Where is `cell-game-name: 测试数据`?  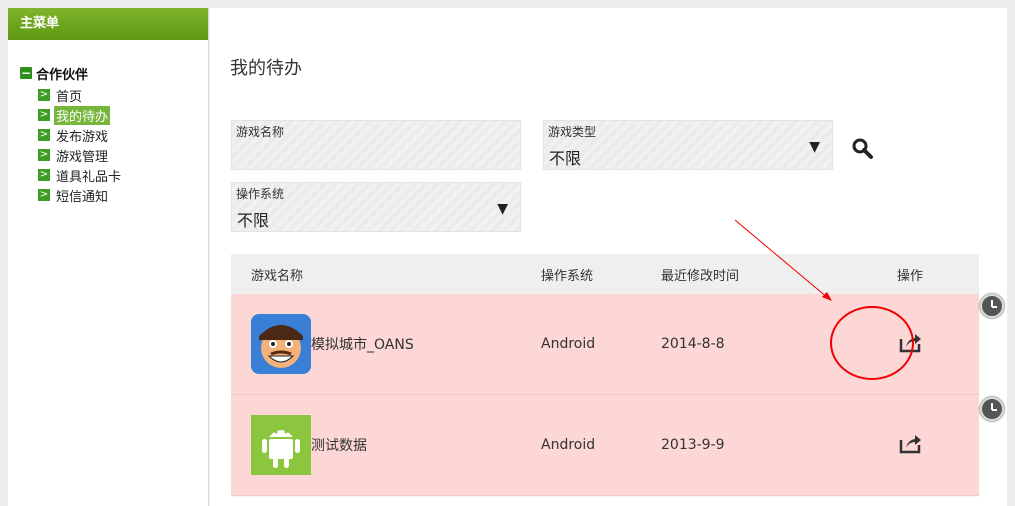 cell-game-name: 测试数据 is located at coordinates (386, 445).